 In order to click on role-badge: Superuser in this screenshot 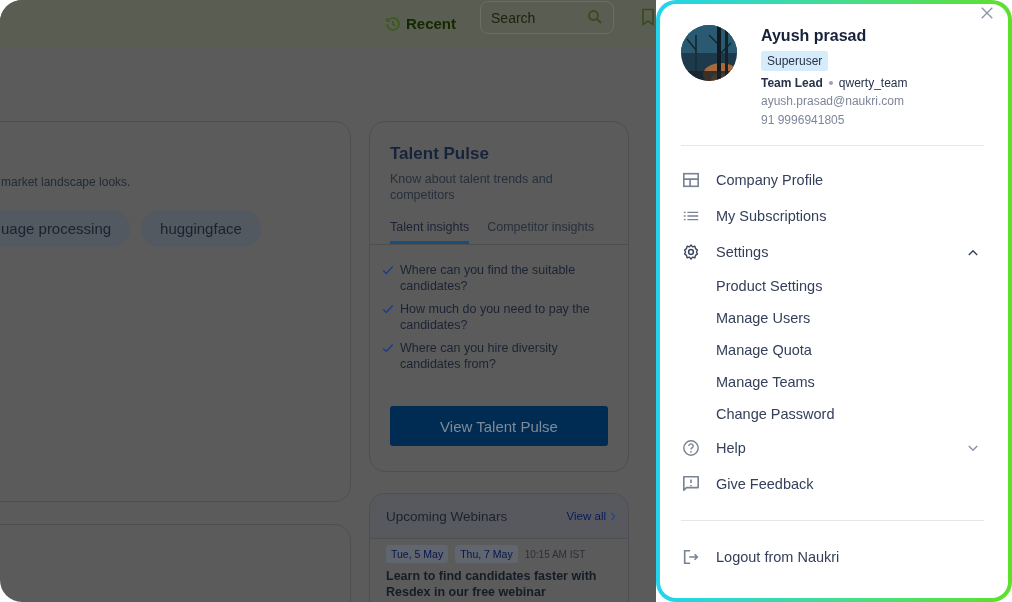, I will do `click(795, 61)`.